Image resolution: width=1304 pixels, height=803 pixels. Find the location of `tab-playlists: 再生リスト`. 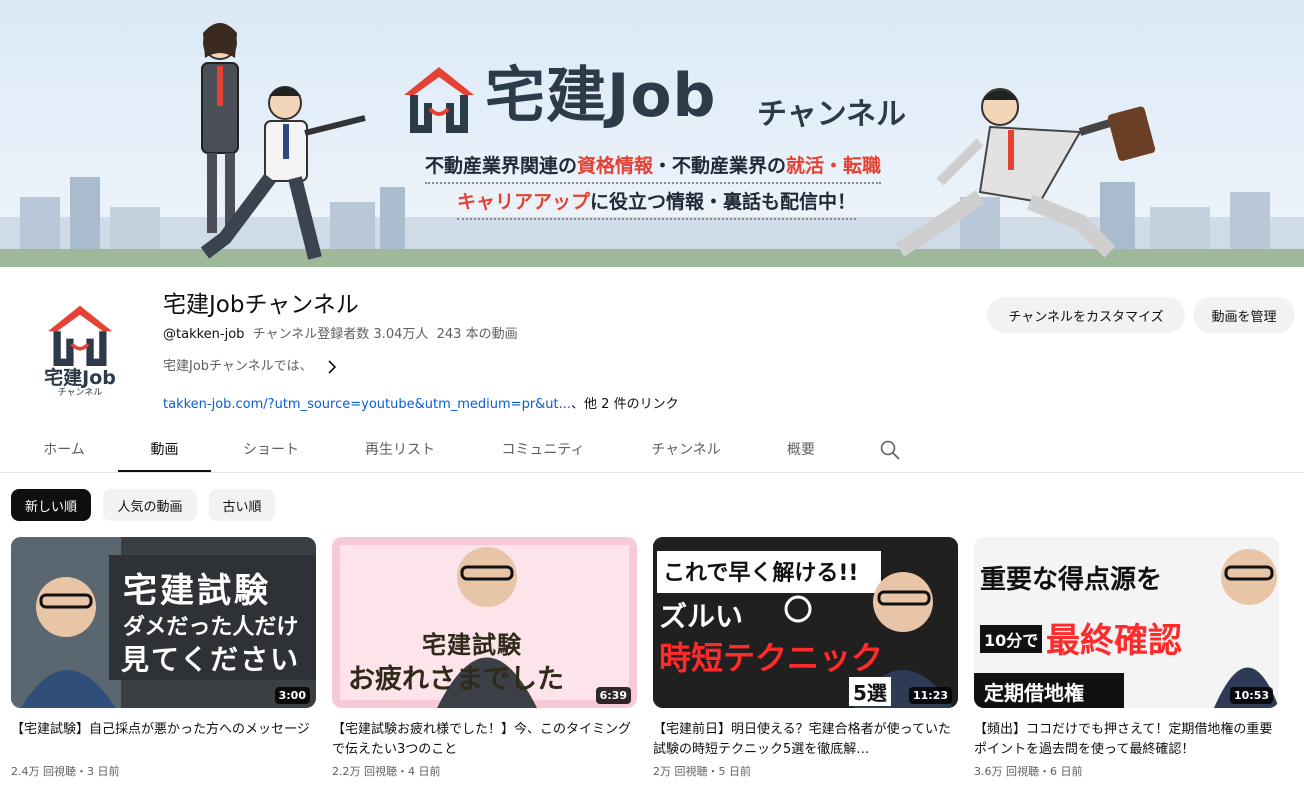

tab-playlists: 再生リスト is located at coordinates (400, 449).